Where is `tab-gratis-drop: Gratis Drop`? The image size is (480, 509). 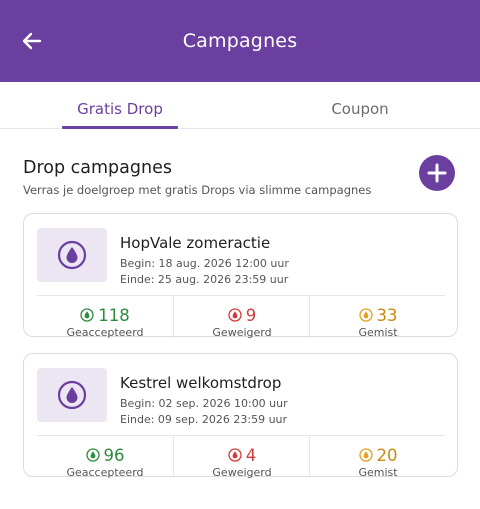 tab-gratis-drop: Gratis Drop is located at coordinates (120, 105).